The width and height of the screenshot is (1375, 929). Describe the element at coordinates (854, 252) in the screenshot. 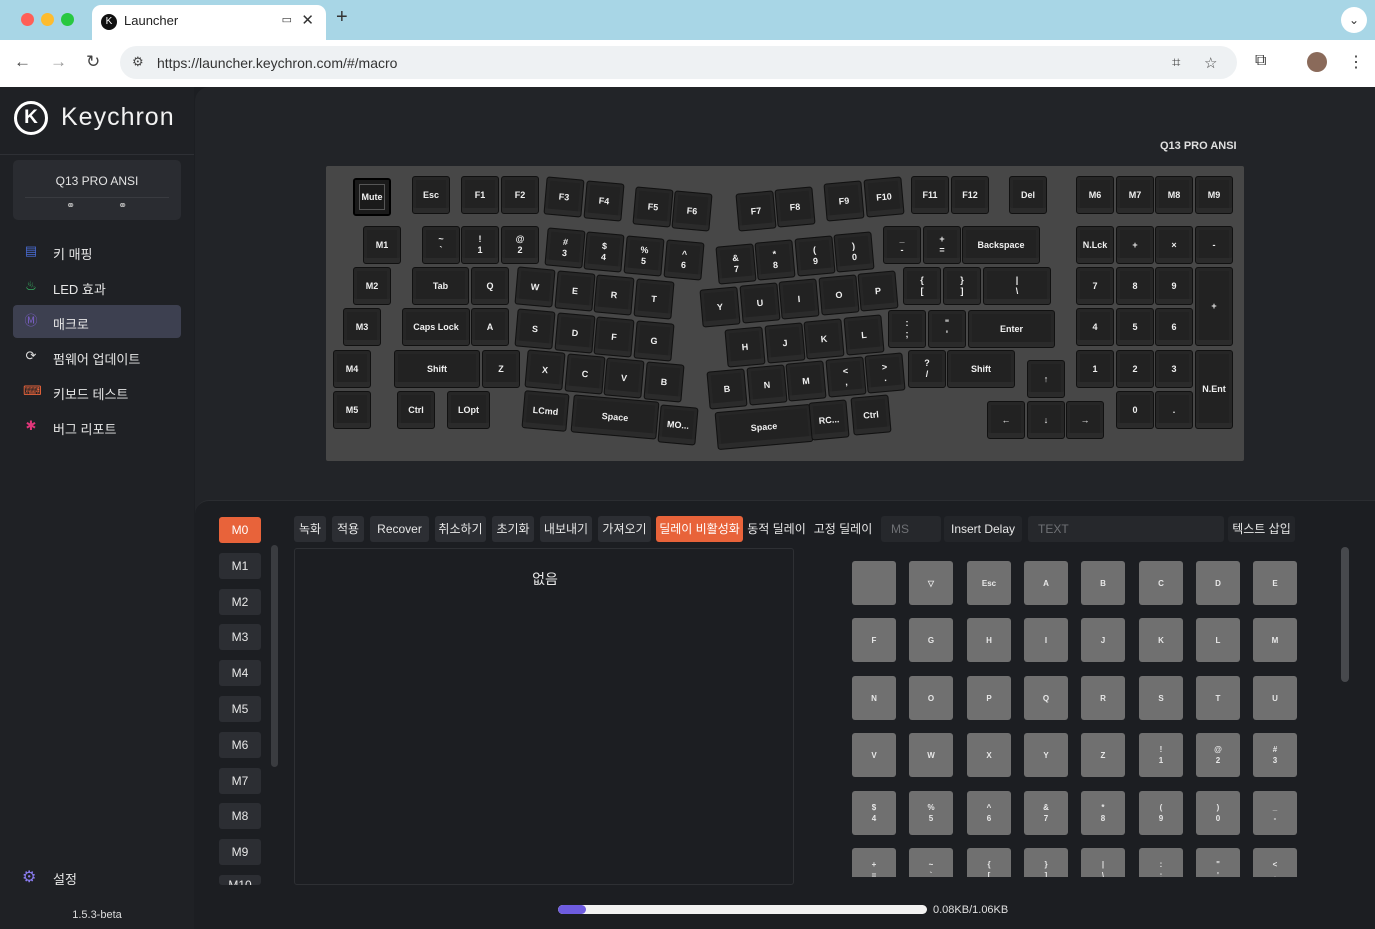

I see `keyboard-key: ) 0` at that location.